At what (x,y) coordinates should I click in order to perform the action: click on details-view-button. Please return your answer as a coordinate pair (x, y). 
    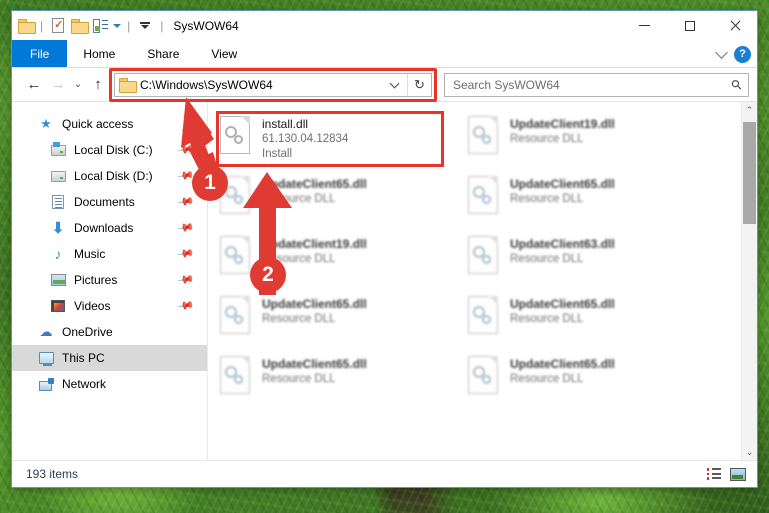
    Looking at the image, I should click on (714, 474).